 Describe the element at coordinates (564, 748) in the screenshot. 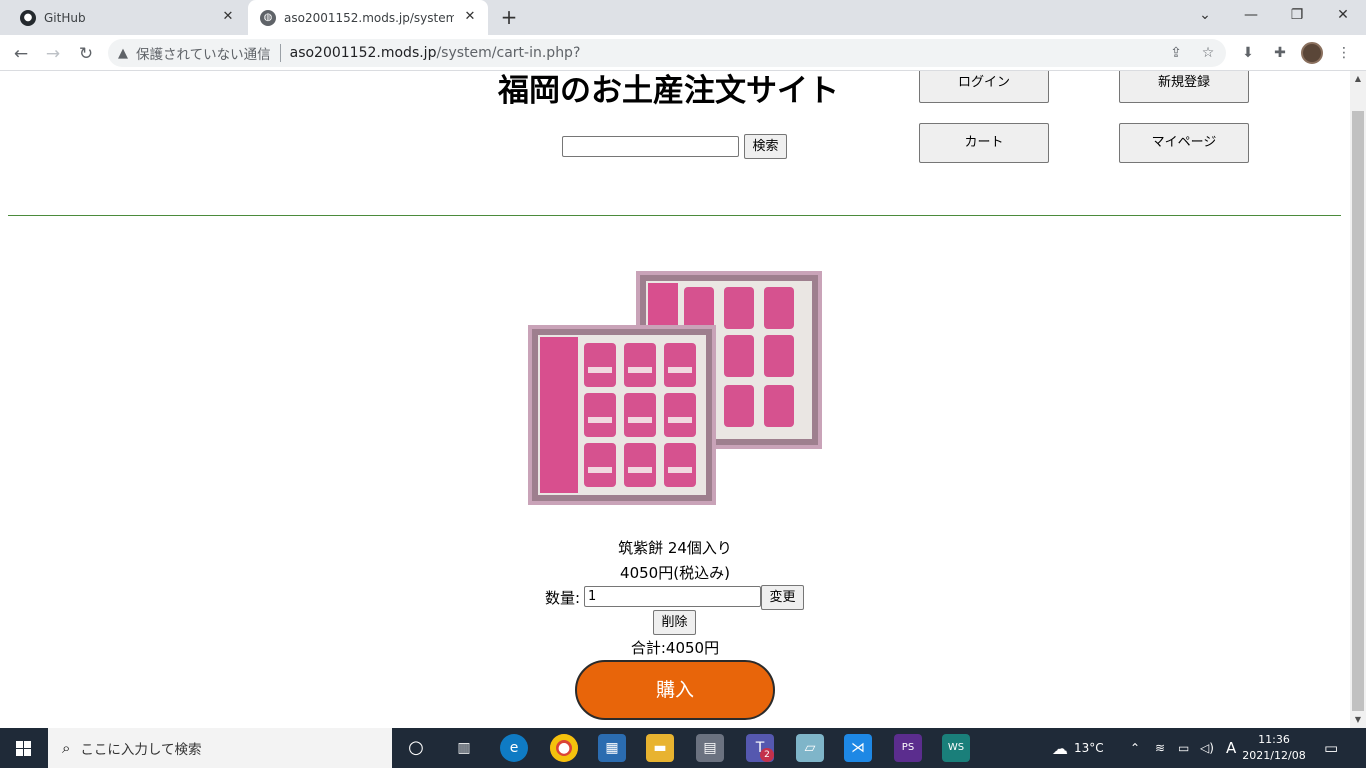

I see `chrome-icon: ●` at that location.